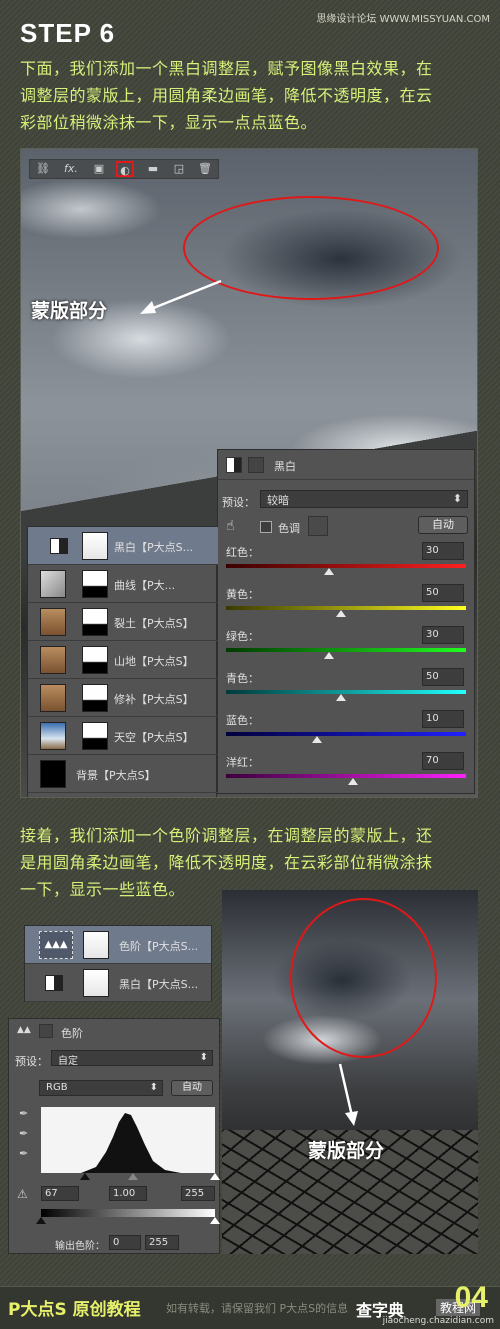 The width and height of the screenshot is (500, 1329). What do you see at coordinates (364, 499) in the screenshot?
I see `preset-select: 较暗 ⬍` at bounding box center [364, 499].